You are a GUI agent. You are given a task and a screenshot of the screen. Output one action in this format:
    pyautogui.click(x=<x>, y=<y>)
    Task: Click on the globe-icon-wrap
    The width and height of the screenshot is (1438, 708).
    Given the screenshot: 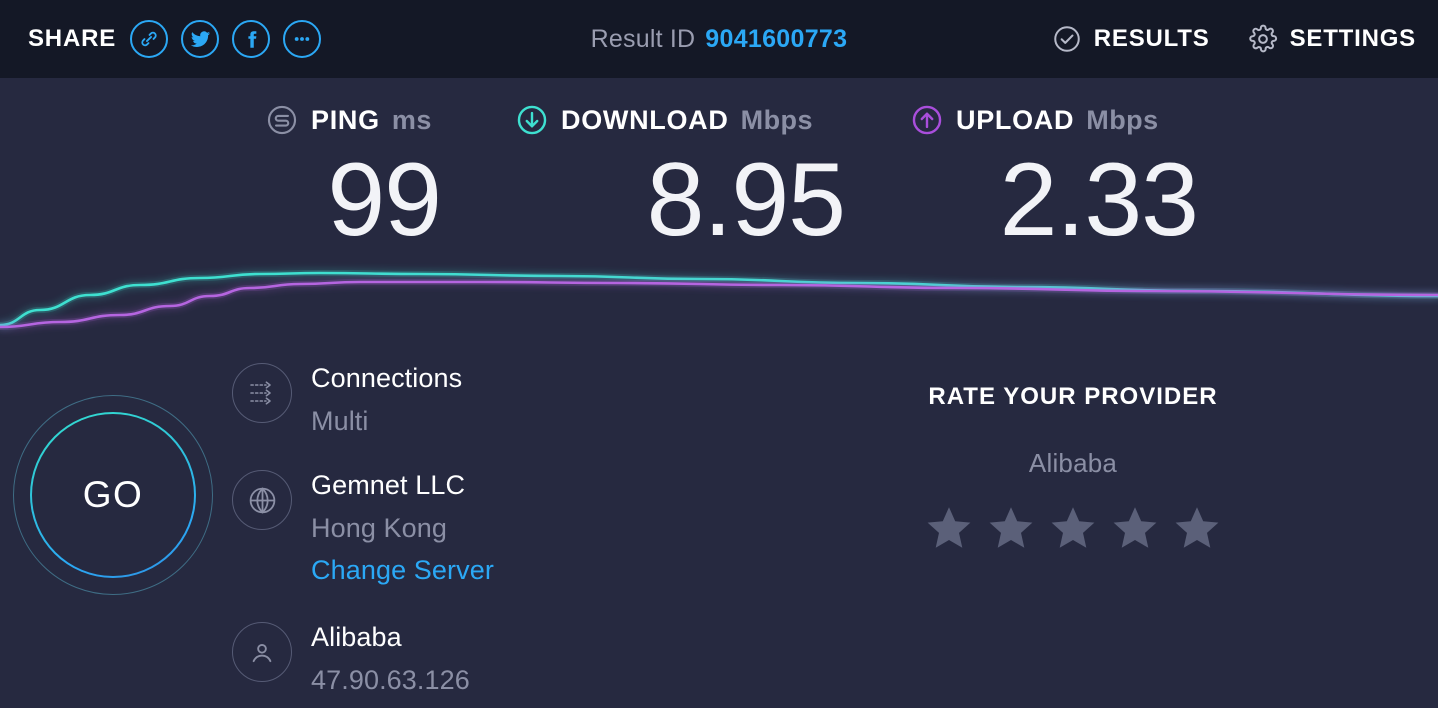 What is the action you would take?
    pyautogui.click(x=262, y=500)
    